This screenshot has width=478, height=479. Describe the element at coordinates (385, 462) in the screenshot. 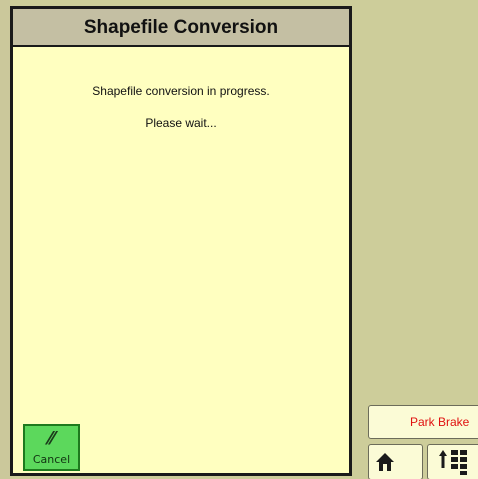

I see `home-icon` at that location.